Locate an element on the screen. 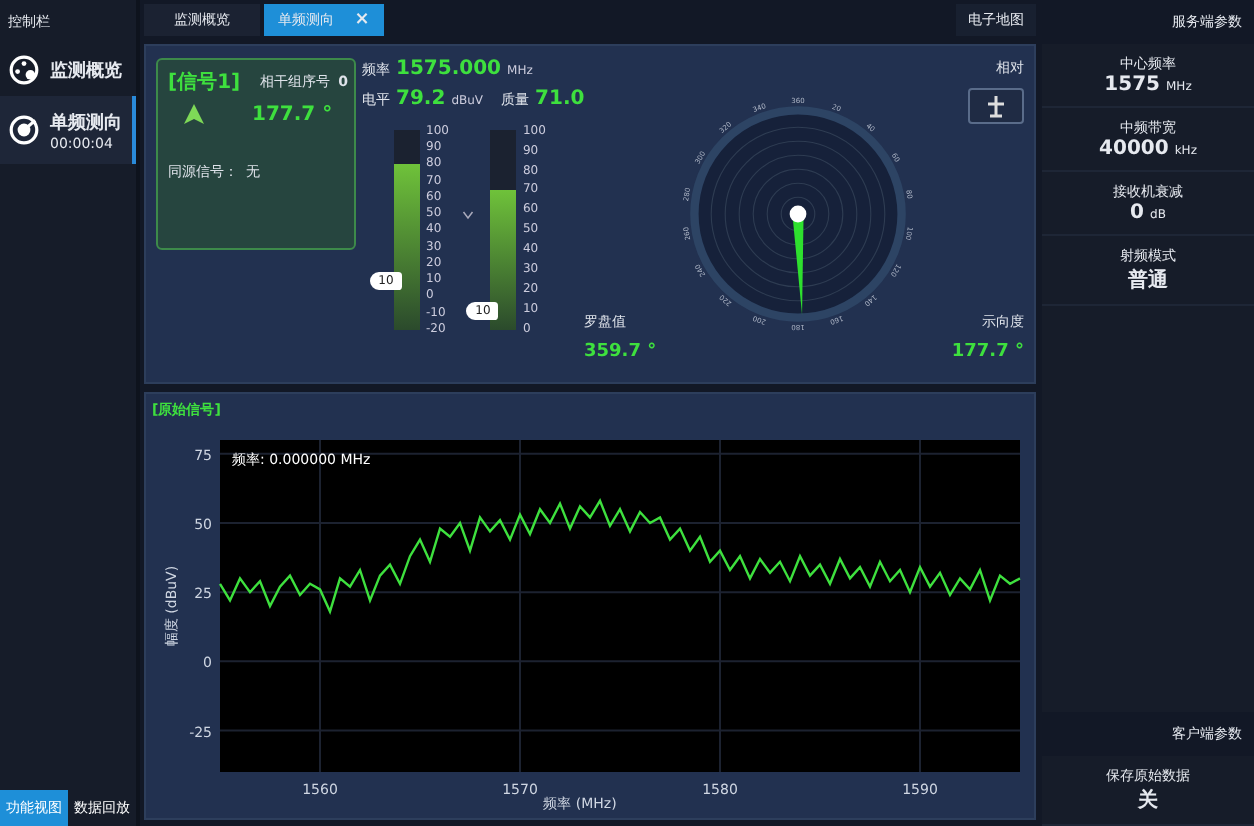 The width and height of the screenshot is (1254, 826). nav-label: 监测概览 is located at coordinates (86, 71).